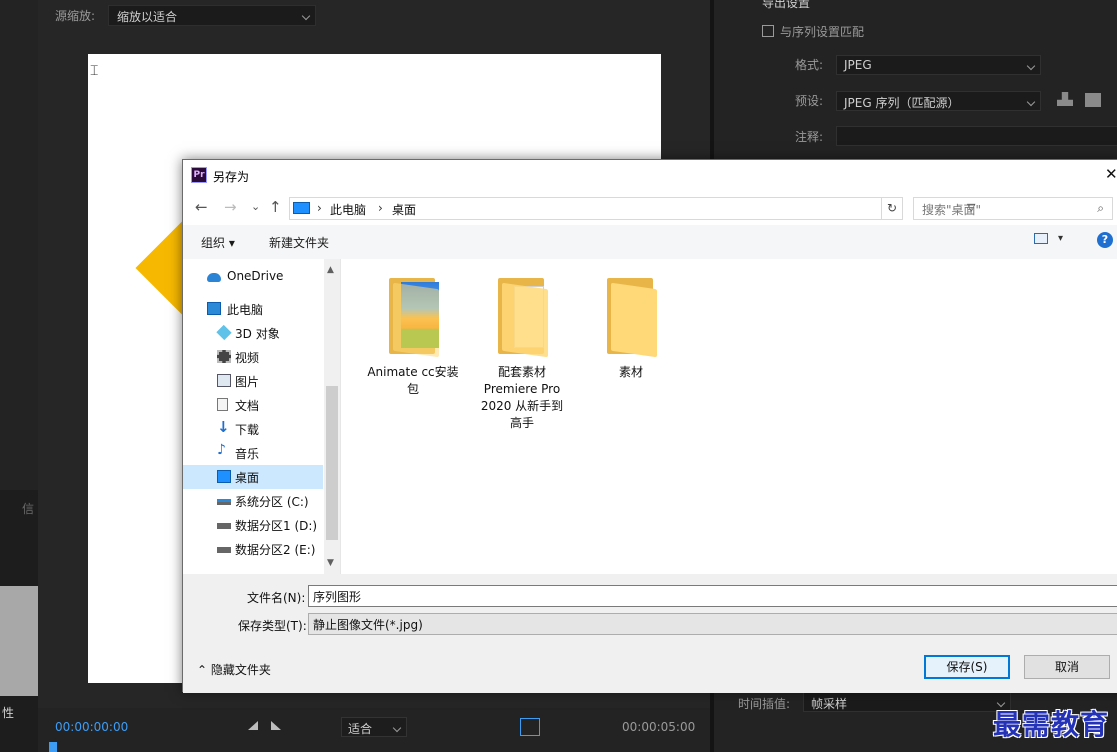  I want to click on mark-out-icon, so click(276, 725).